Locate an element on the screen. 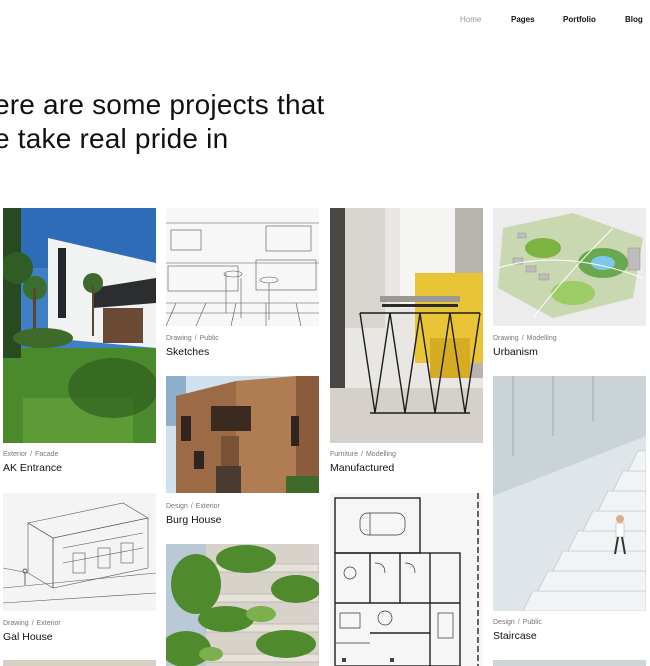 The width and height of the screenshot is (650, 666). heading-line-2: e take real pride in is located at coordinates (114, 138).